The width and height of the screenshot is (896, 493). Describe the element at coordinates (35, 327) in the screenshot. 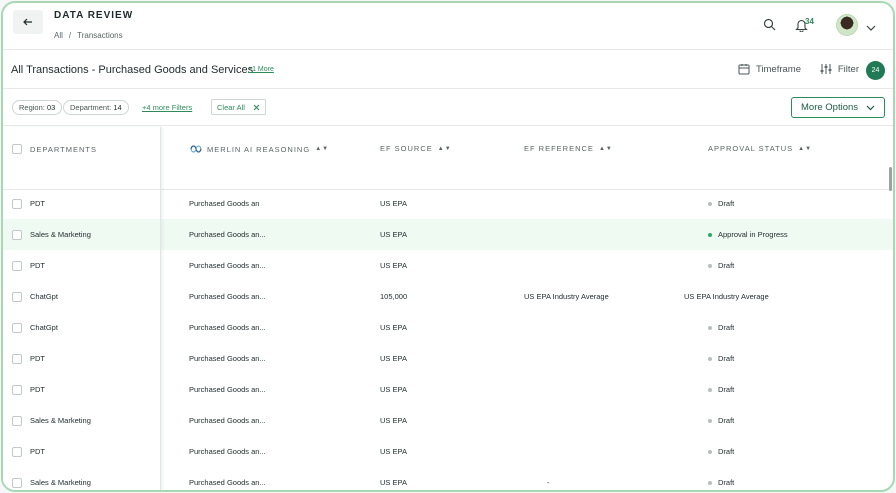

I see `department-cell: ChatGpt` at that location.